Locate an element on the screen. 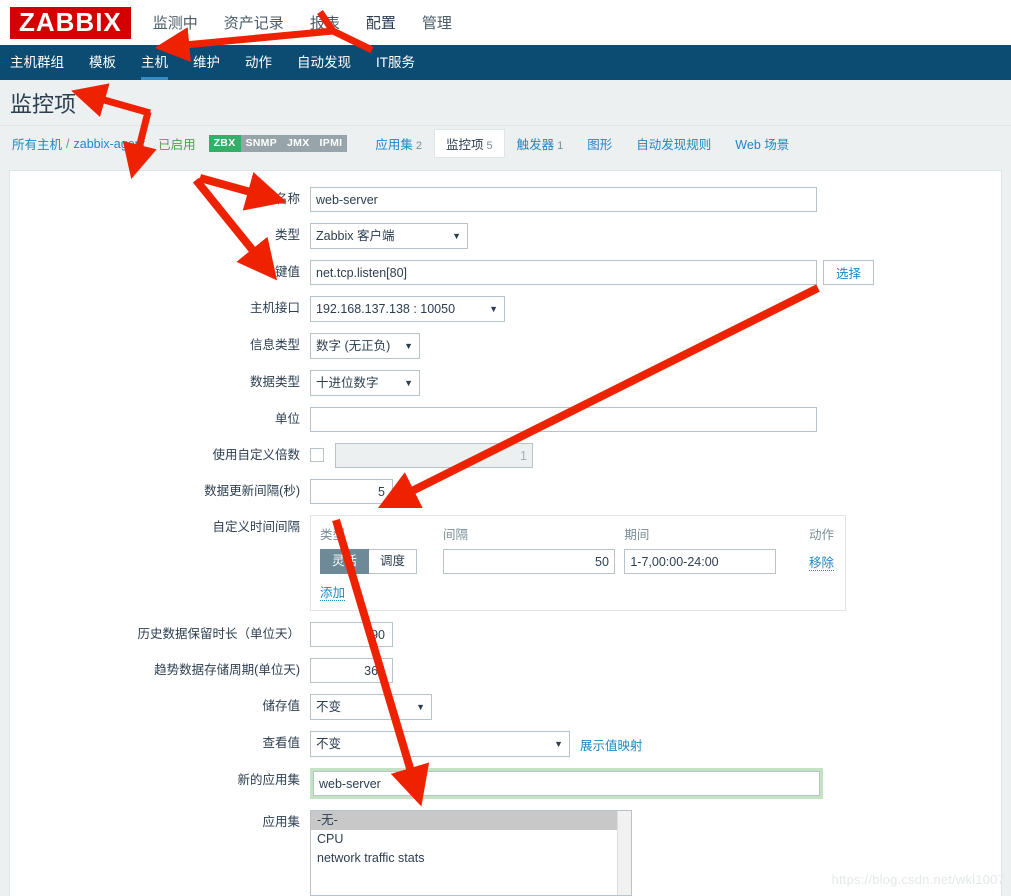 The height and width of the screenshot is (896, 1011). form-row-units: 单位 is located at coordinates (505, 419).